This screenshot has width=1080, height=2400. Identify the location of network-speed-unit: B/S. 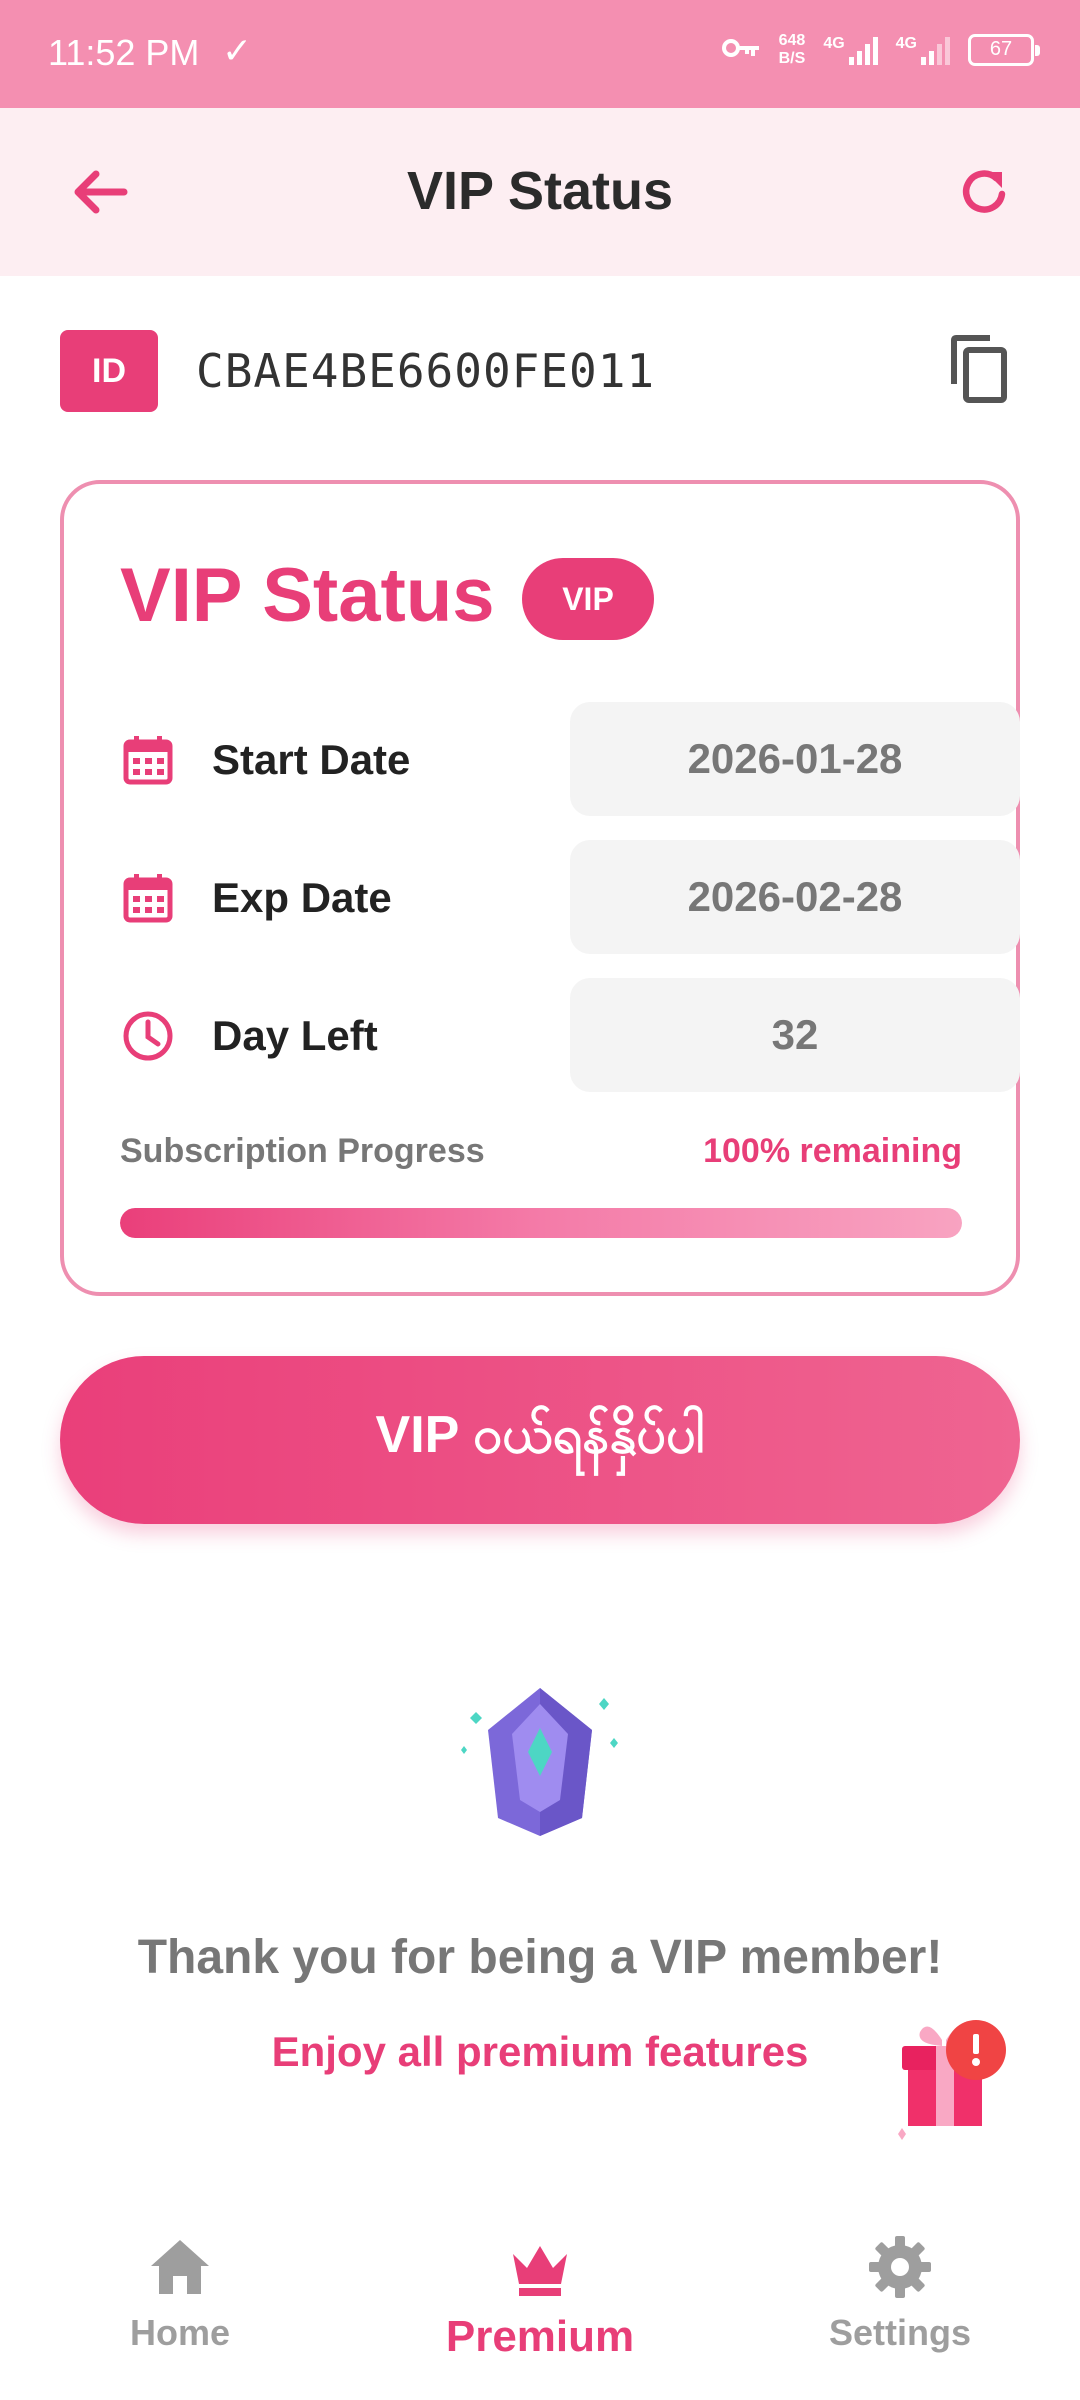
(792, 58).